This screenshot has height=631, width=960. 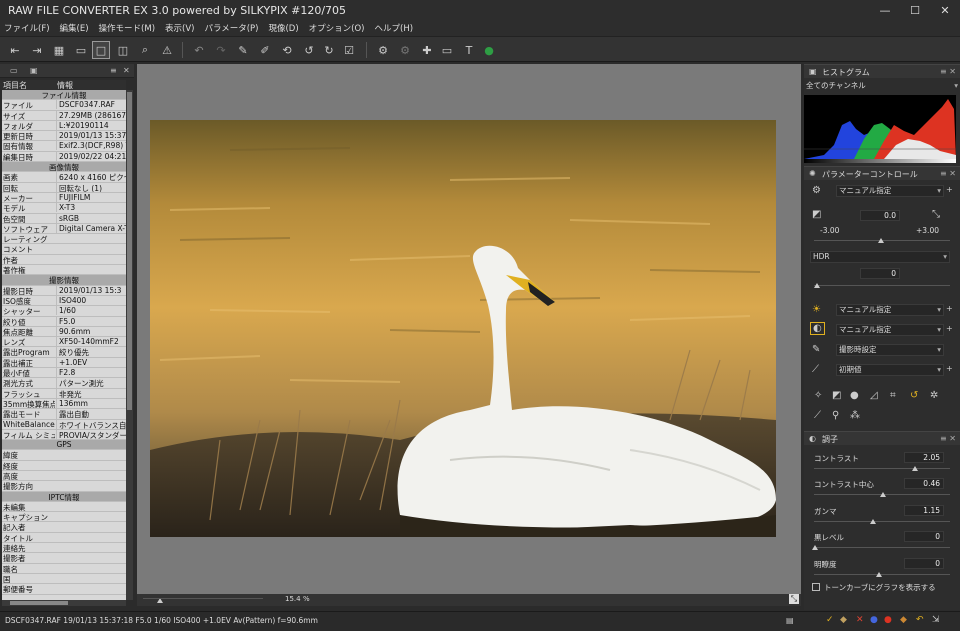 What do you see at coordinates (830, 620) in the screenshot?
I see `status-check-icon: ✓` at bounding box center [830, 620].